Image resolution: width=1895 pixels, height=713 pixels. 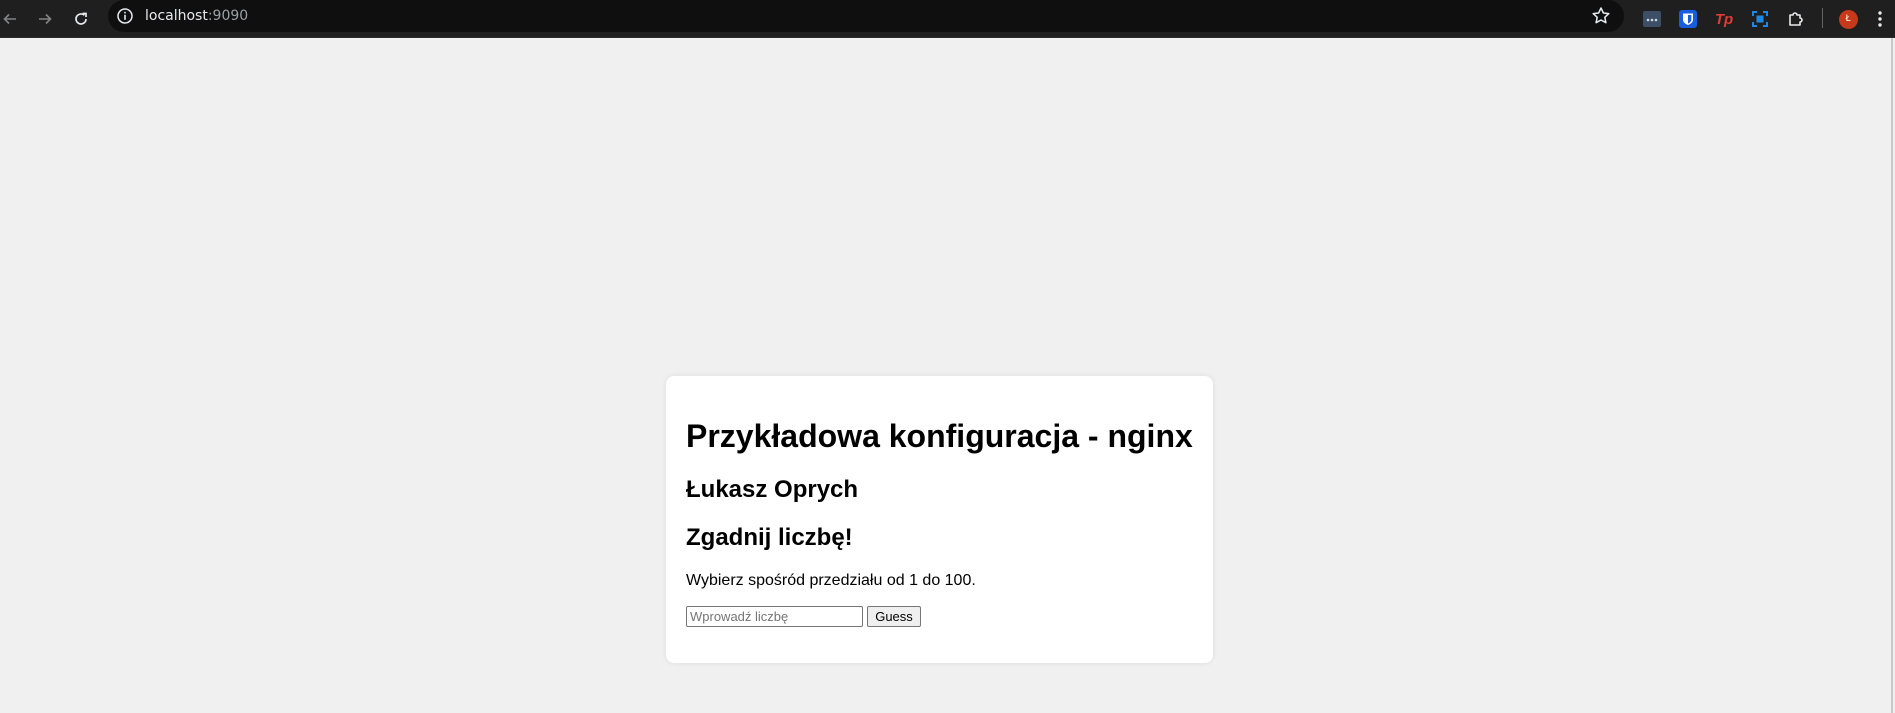 I want to click on dots-extension-button, so click(x=1652, y=19).